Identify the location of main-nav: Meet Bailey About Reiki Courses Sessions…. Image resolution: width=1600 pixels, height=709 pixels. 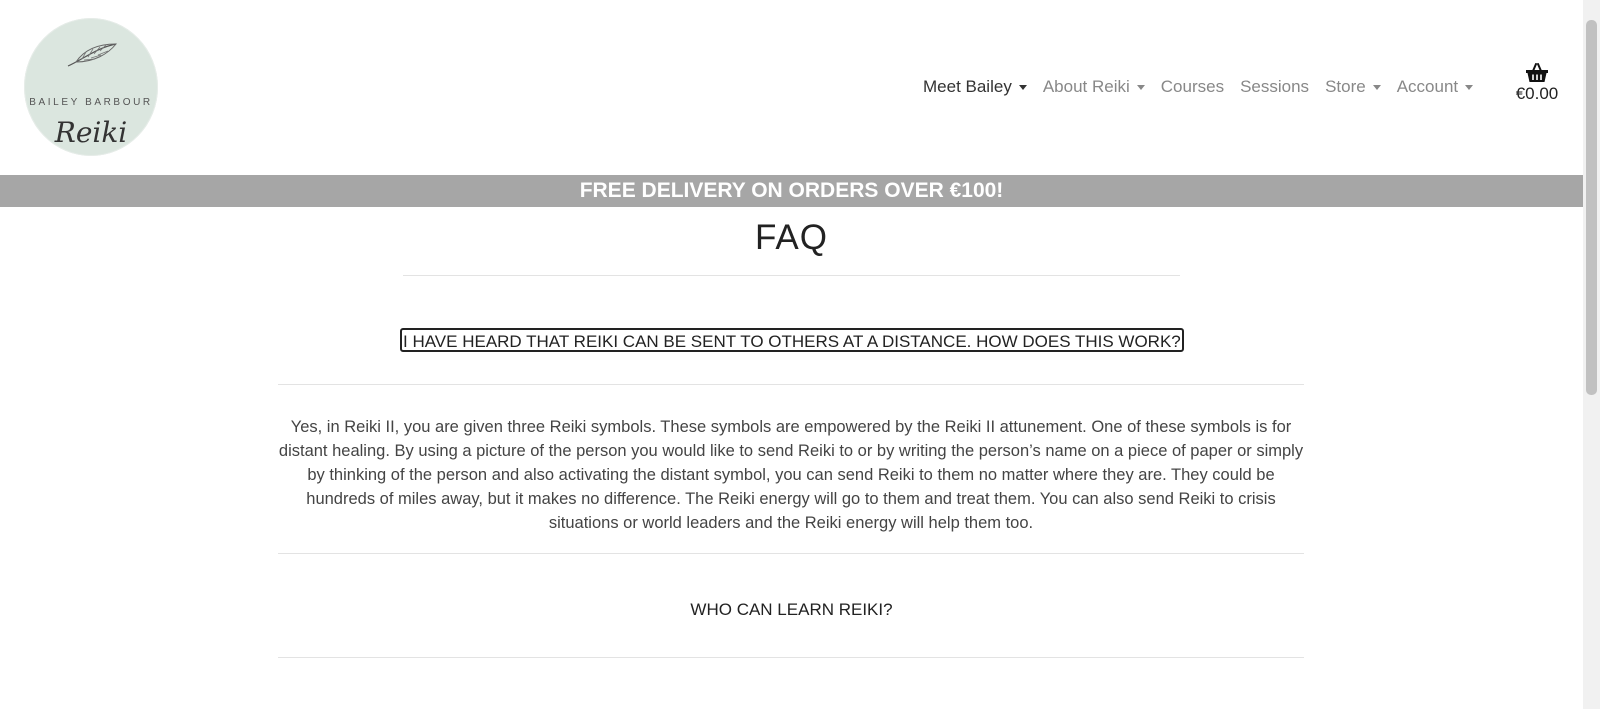
(1206, 87).